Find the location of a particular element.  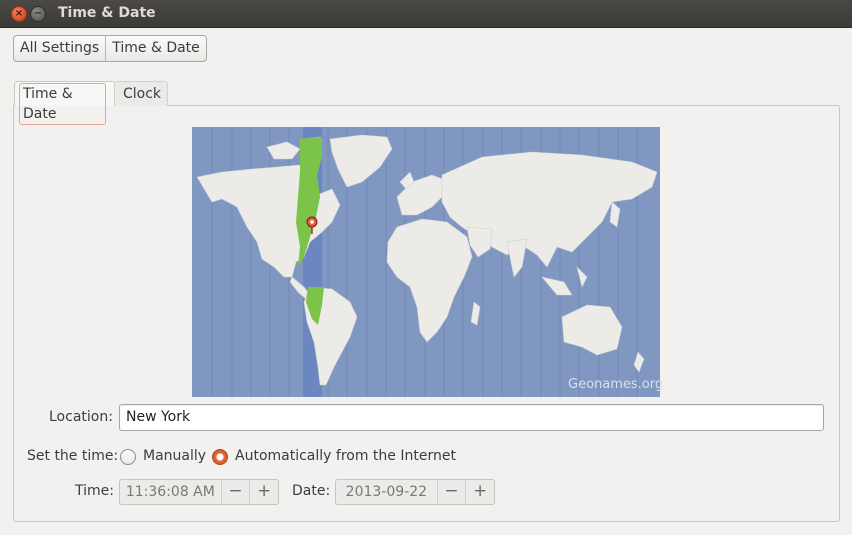

date-increment-button: + is located at coordinates (479, 492).